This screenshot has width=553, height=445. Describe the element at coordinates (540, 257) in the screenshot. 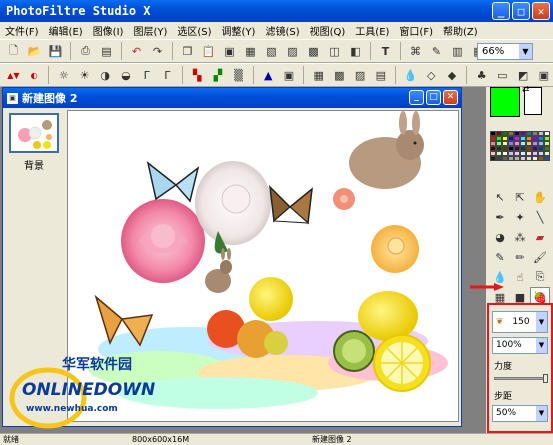

I see `advanced-brush-icon: 🖌` at that location.